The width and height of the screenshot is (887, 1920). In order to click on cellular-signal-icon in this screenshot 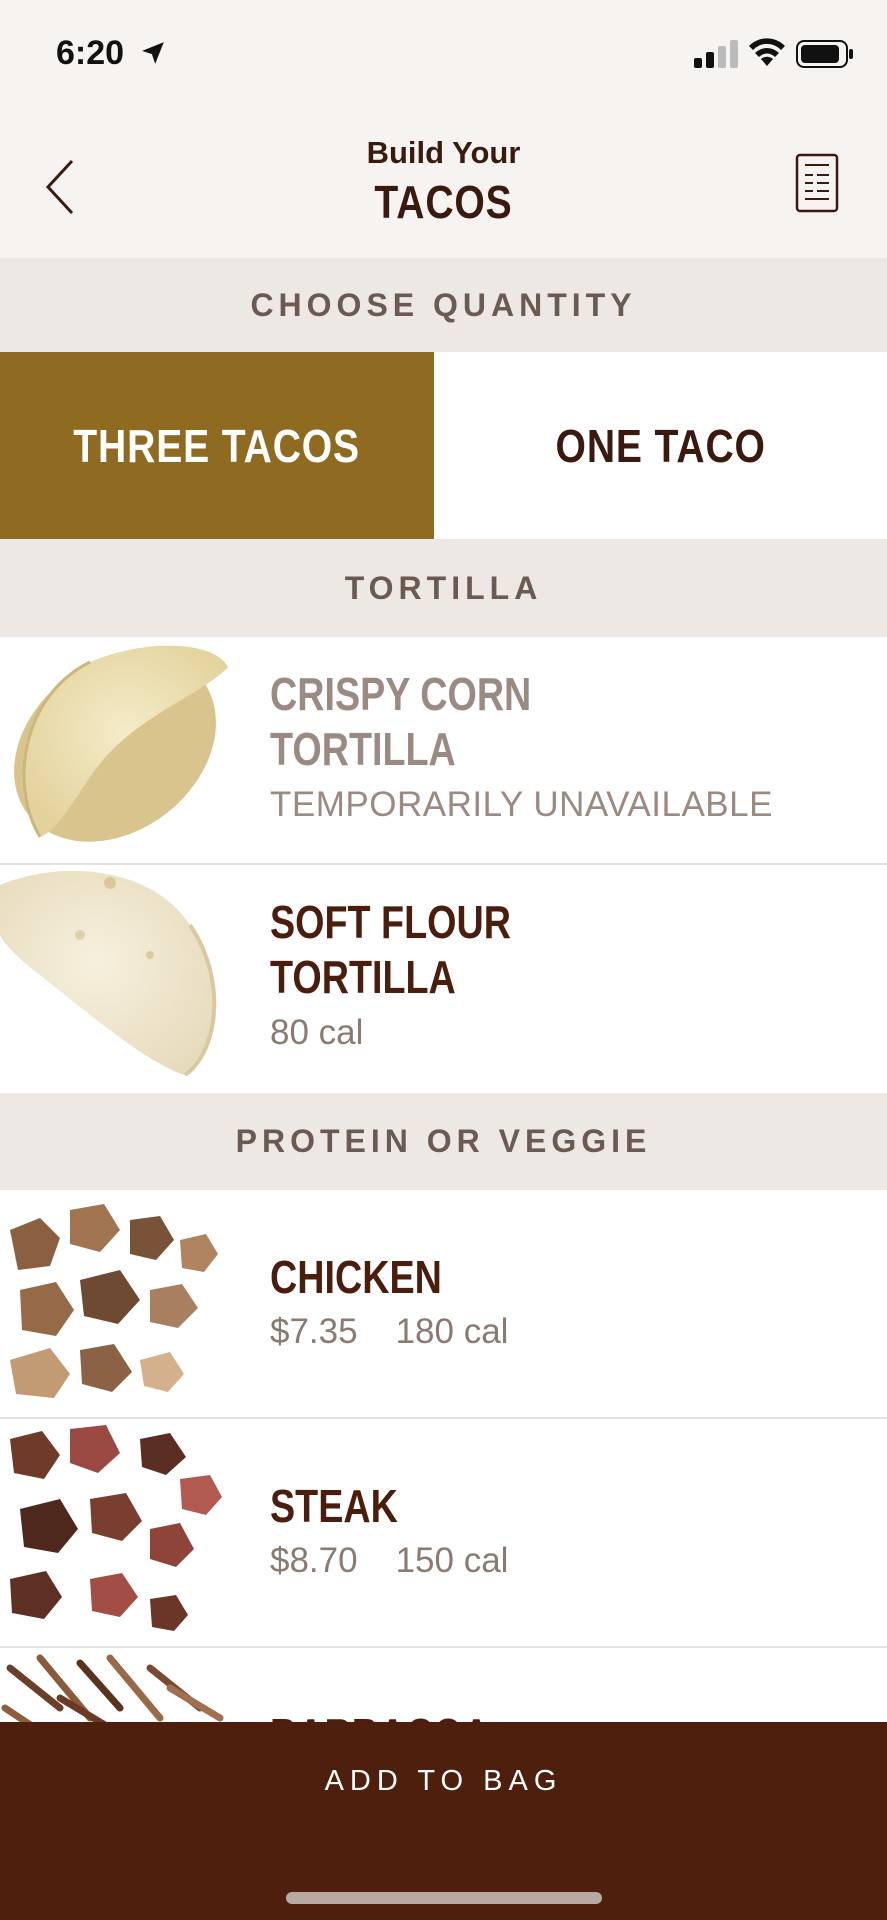, I will do `click(716, 54)`.